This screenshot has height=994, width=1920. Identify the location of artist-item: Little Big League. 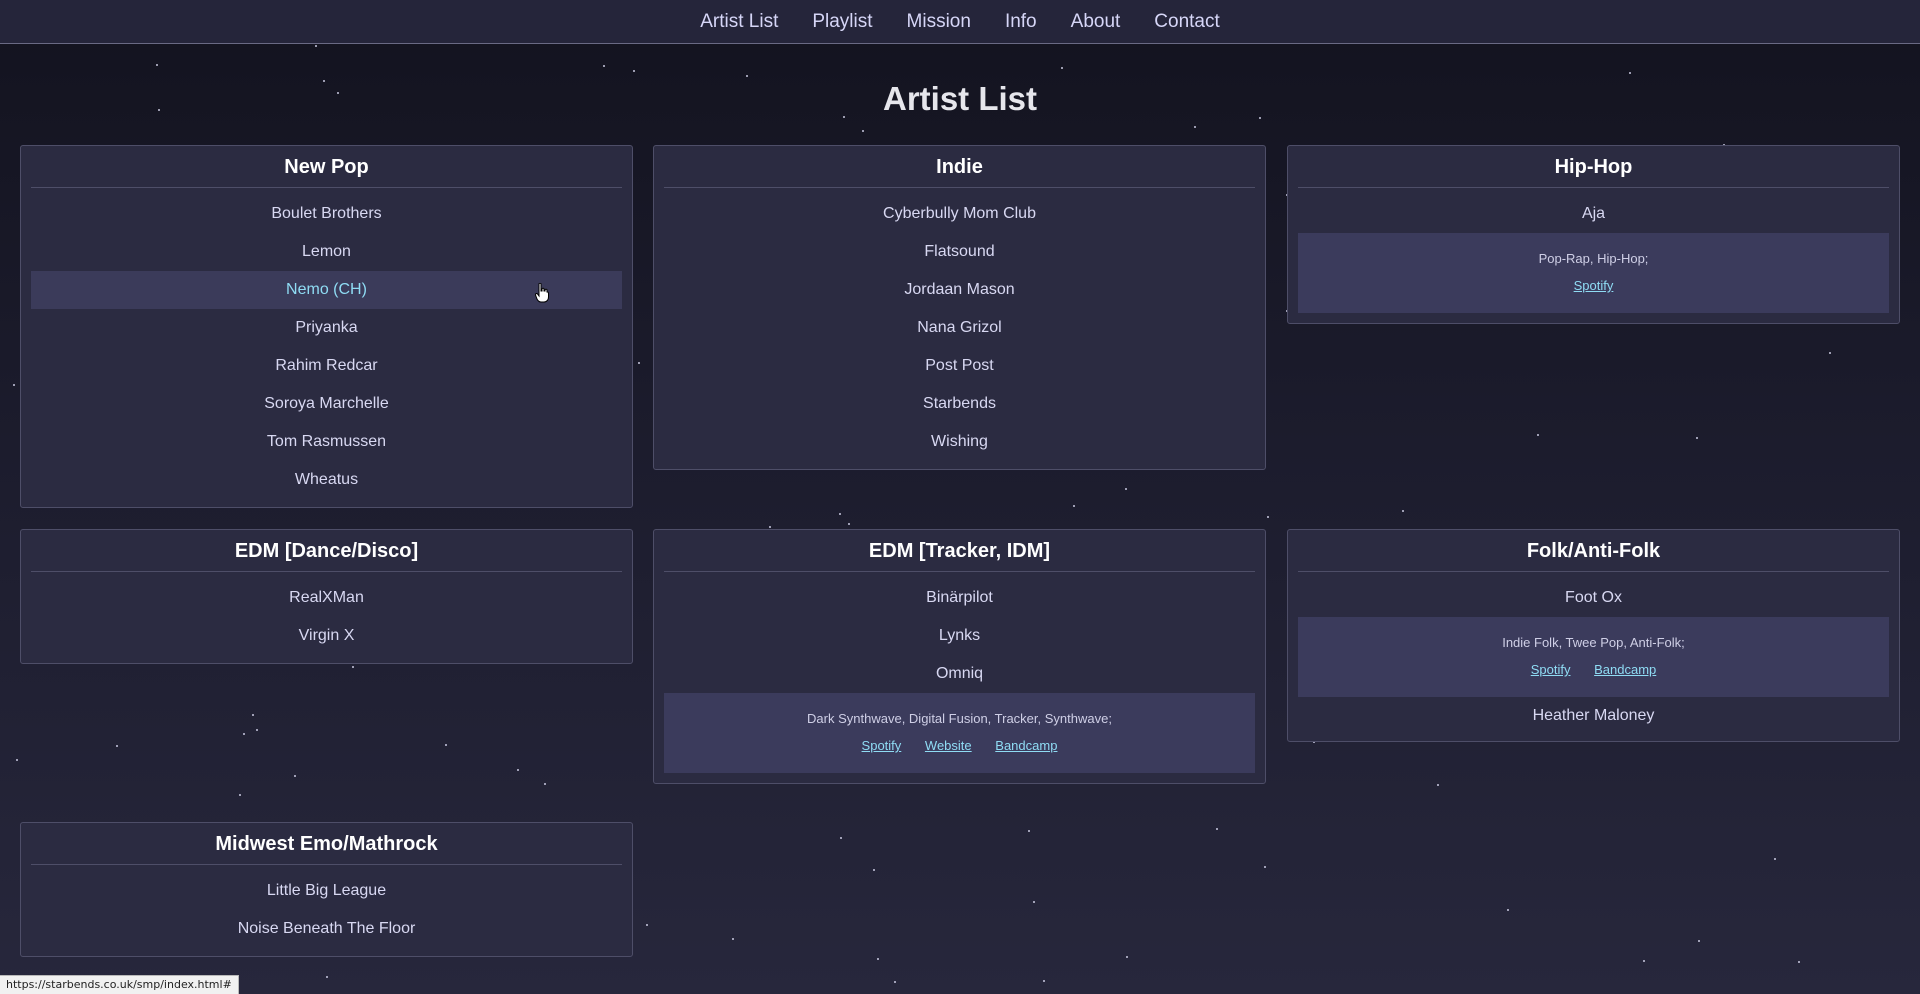
(326, 891).